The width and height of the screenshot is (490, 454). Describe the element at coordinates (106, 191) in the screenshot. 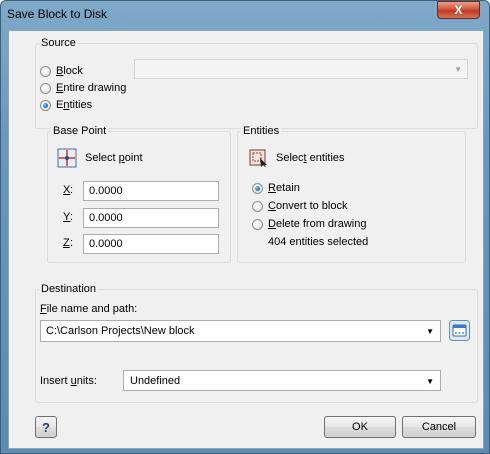

I see `x-value: 0.0000` at that location.